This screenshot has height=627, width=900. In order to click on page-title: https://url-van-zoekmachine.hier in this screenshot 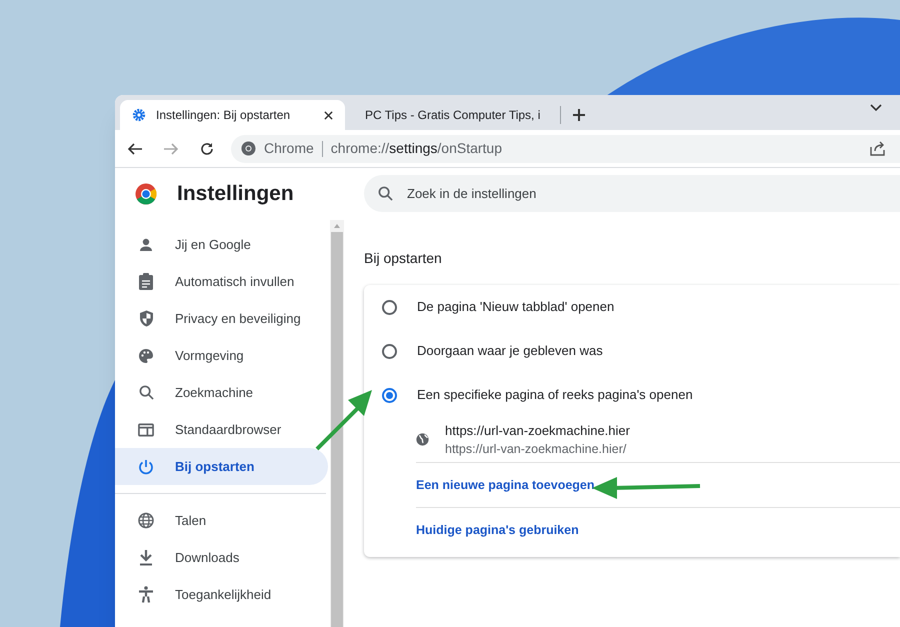, I will do `click(537, 431)`.